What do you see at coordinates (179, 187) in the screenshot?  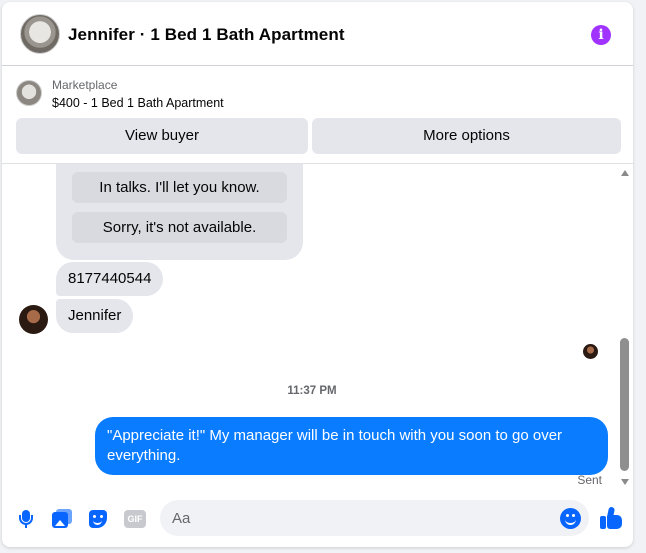 I see `quick-reply-in-talks: In talks. I'll let you know.` at bounding box center [179, 187].